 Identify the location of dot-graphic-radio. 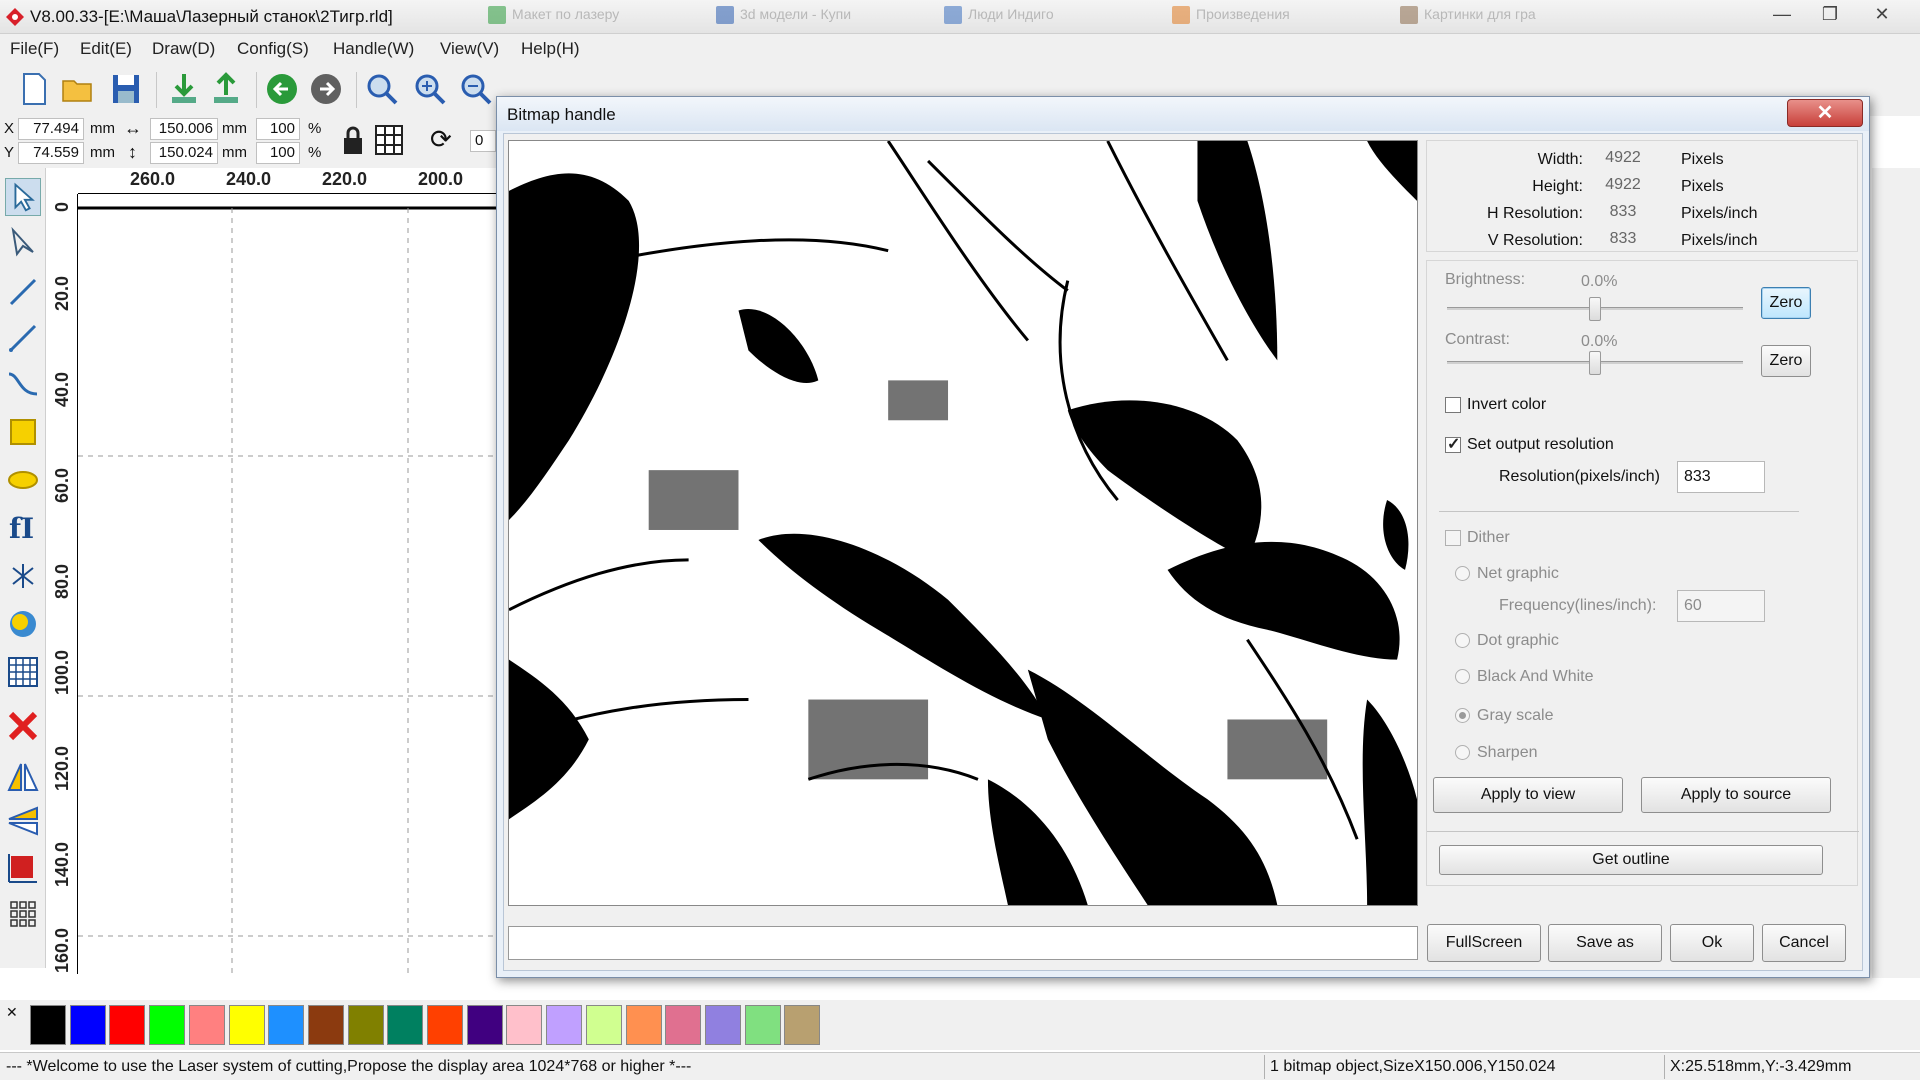
(1462, 640).